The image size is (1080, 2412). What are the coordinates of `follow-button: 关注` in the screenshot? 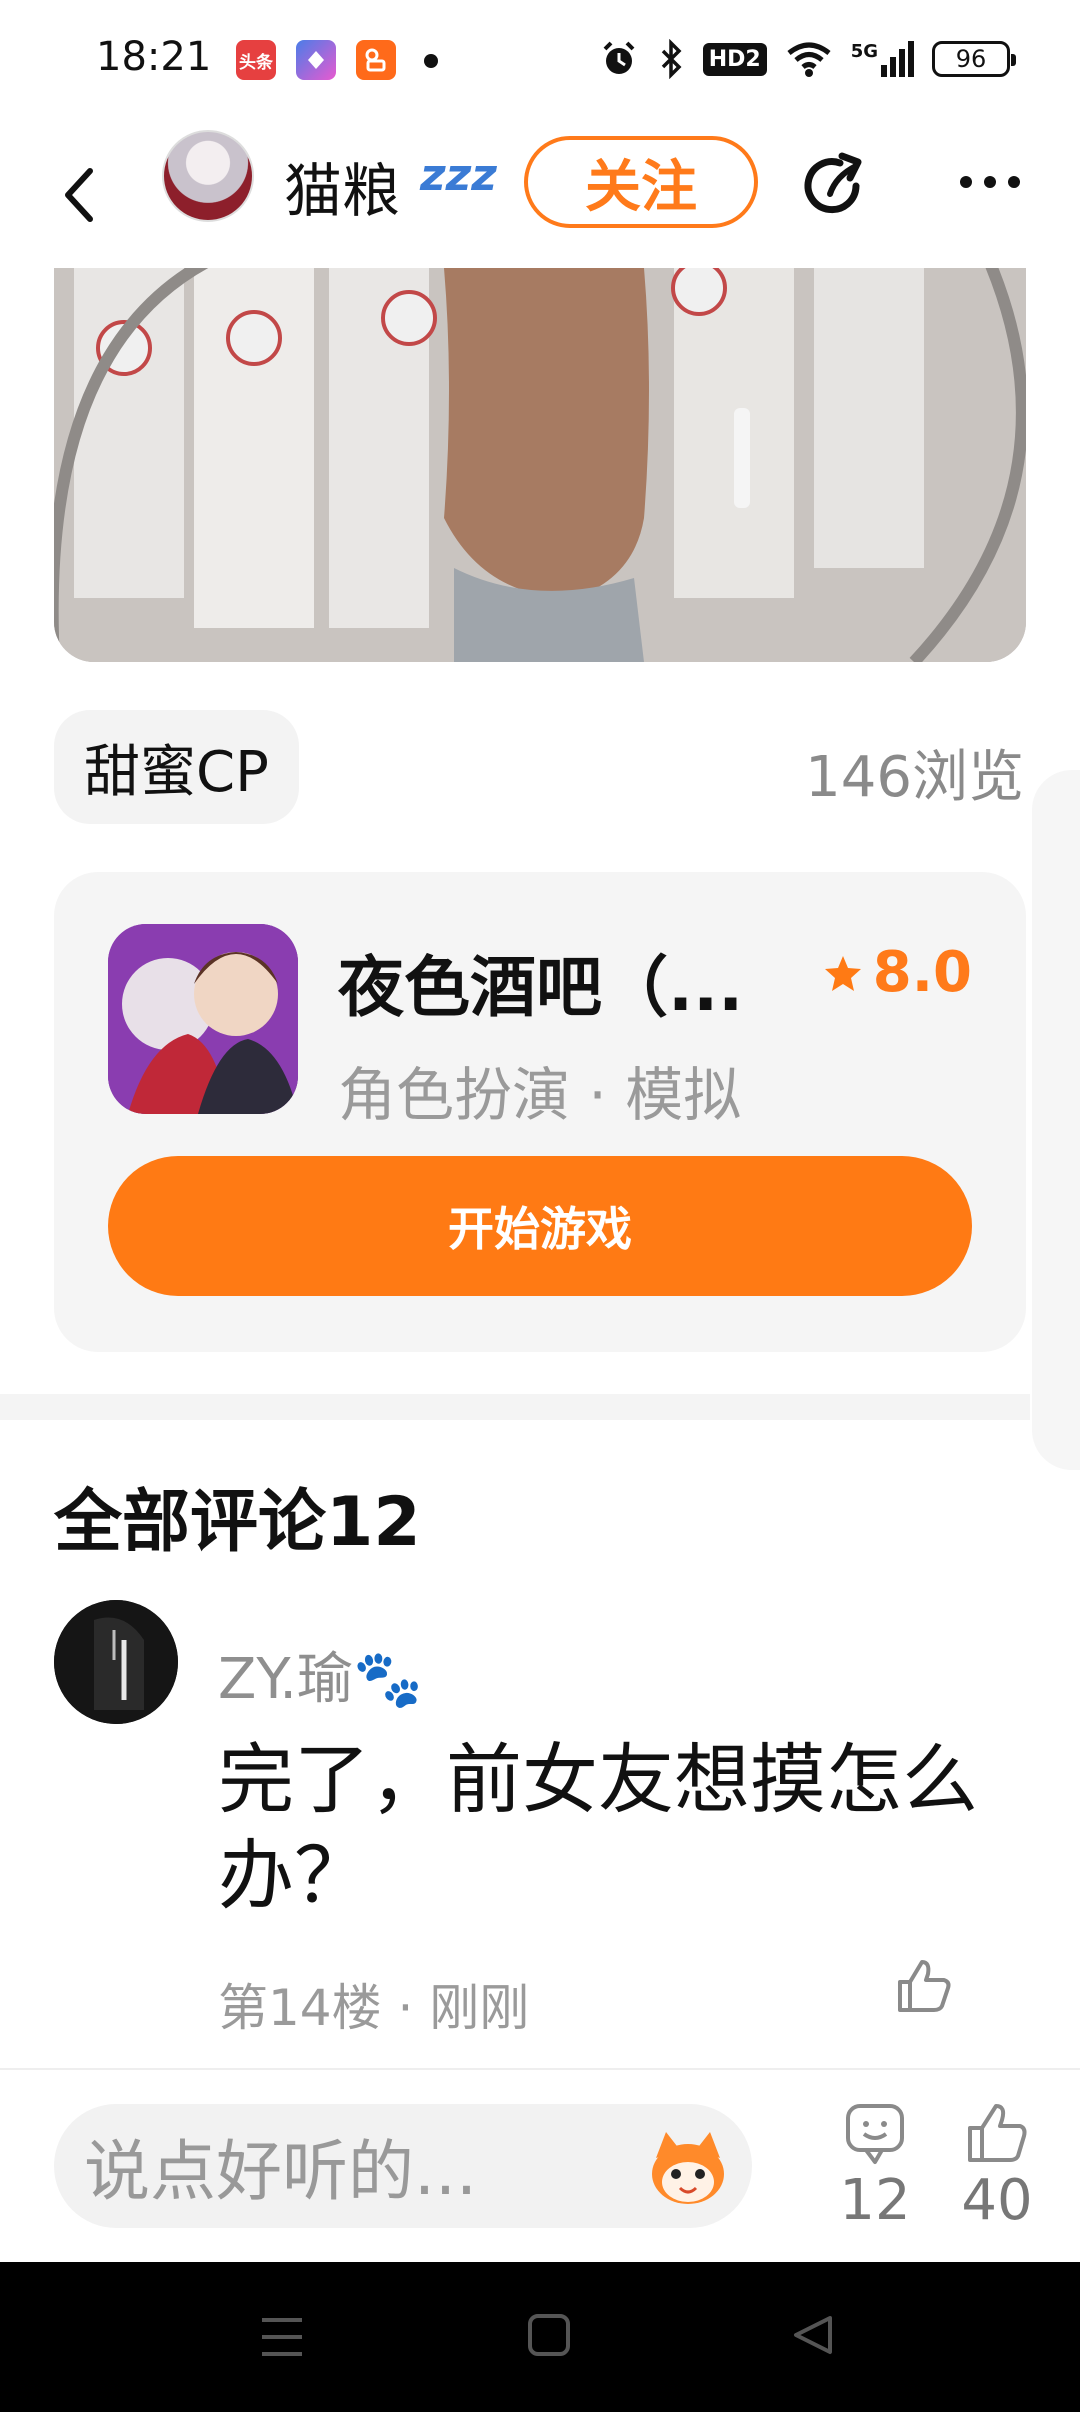 It's located at (641, 182).